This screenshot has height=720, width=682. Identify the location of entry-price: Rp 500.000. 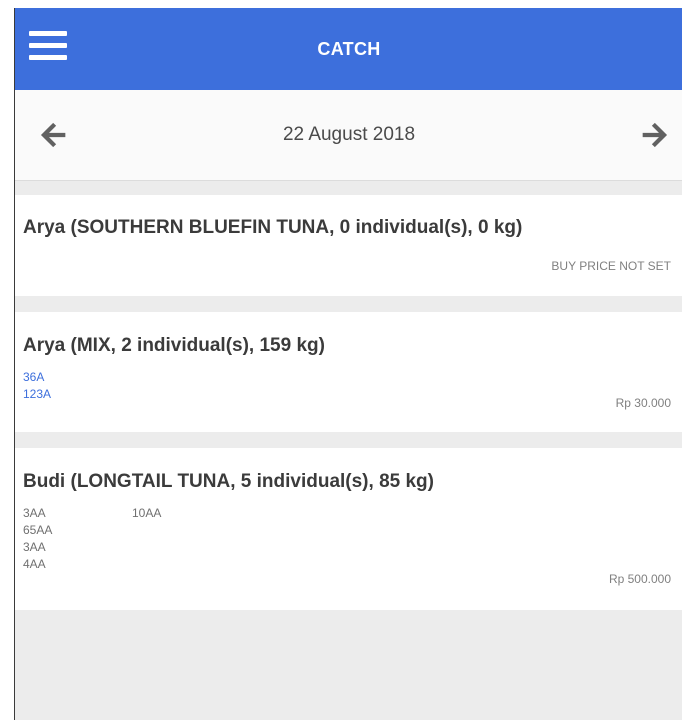
(639, 579).